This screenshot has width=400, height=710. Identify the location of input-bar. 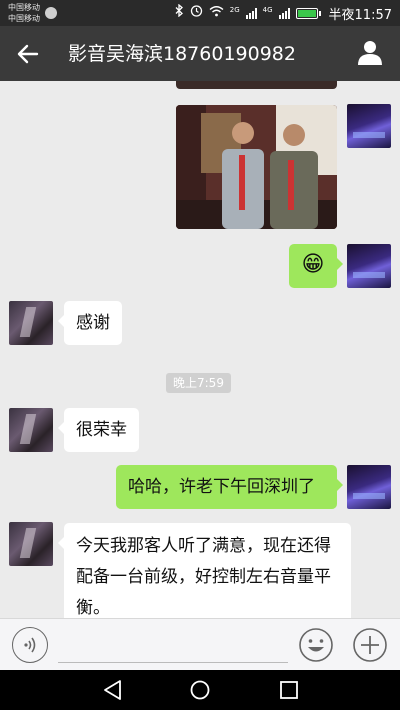
(200, 644).